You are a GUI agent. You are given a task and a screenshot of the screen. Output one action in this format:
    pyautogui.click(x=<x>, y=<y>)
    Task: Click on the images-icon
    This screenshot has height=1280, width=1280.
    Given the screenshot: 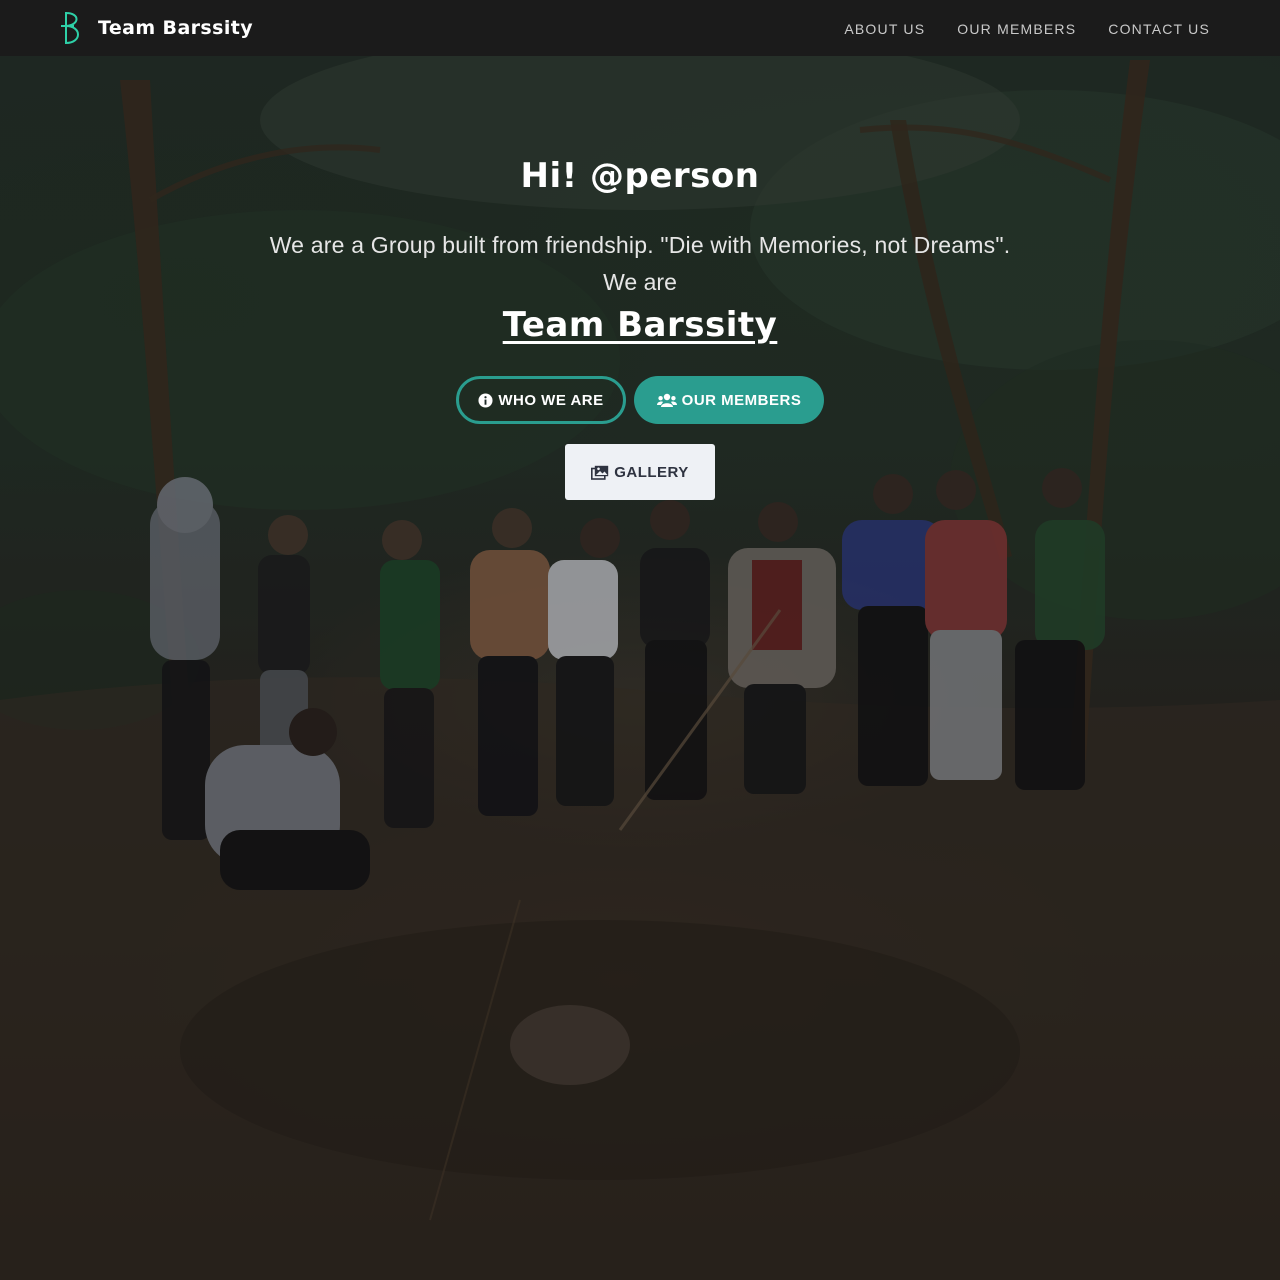 What is the action you would take?
    pyautogui.click(x=600, y=472)
    